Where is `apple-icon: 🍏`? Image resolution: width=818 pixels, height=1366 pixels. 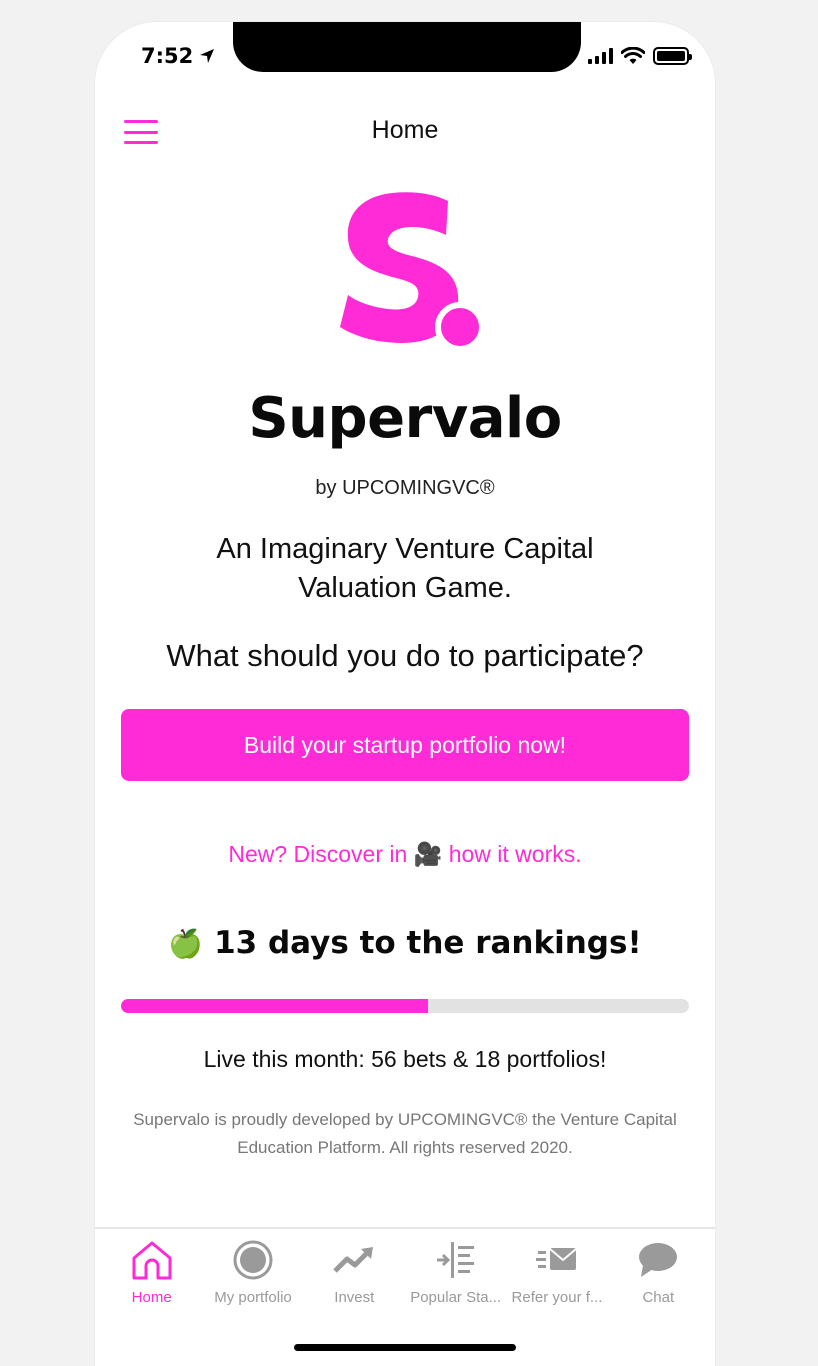 apple-icon: 🍏 is located at coordinates (186, 943).